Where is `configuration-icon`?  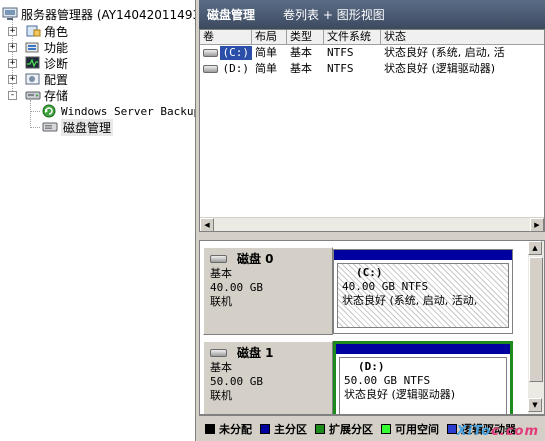 configuration-icon is located at coordinates (32, 79).